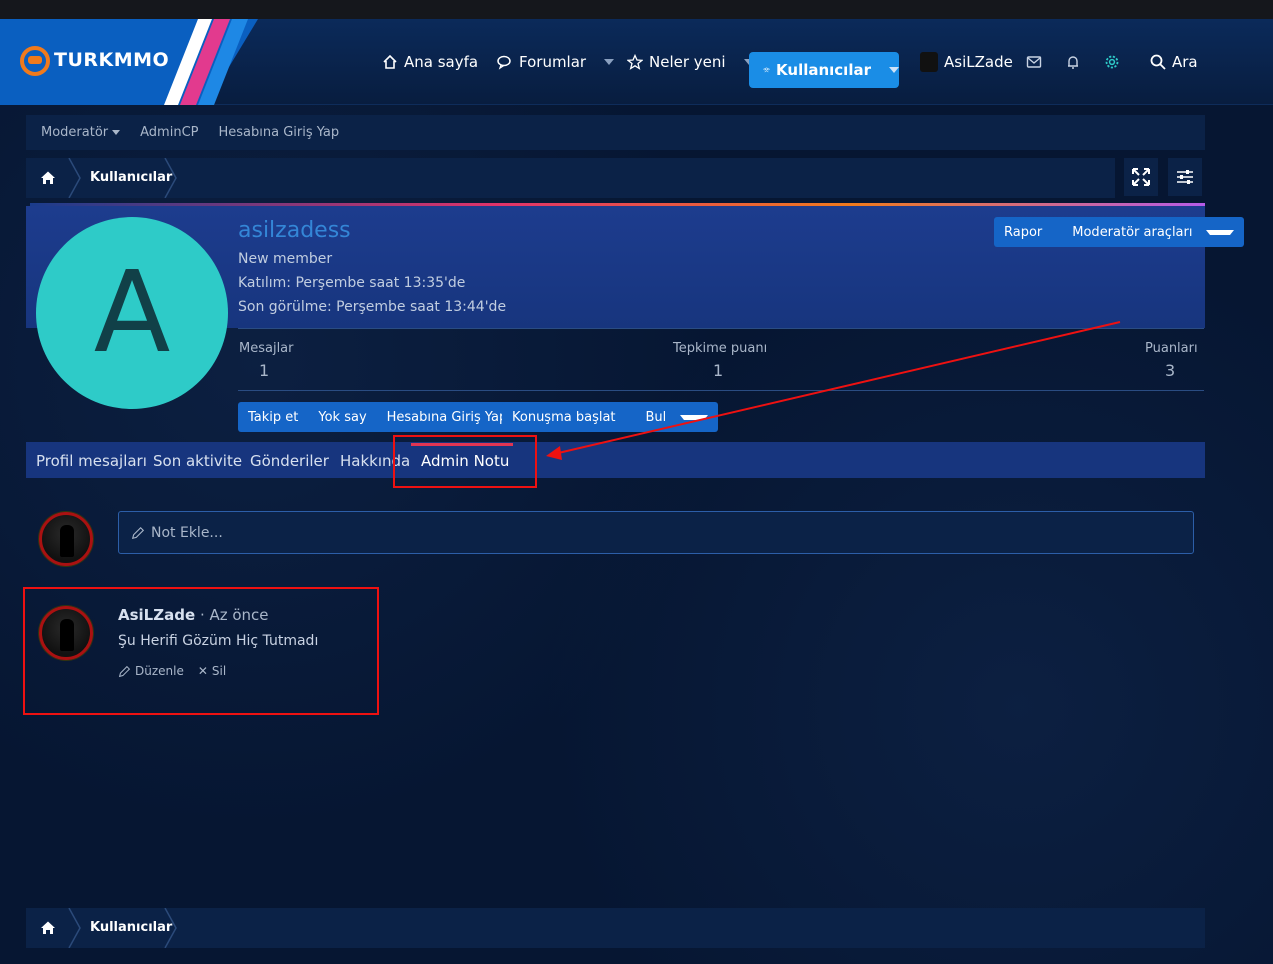 This screenshot has height=964, width=1273. I want to click on annotation-box-tab, so click(465, 461).